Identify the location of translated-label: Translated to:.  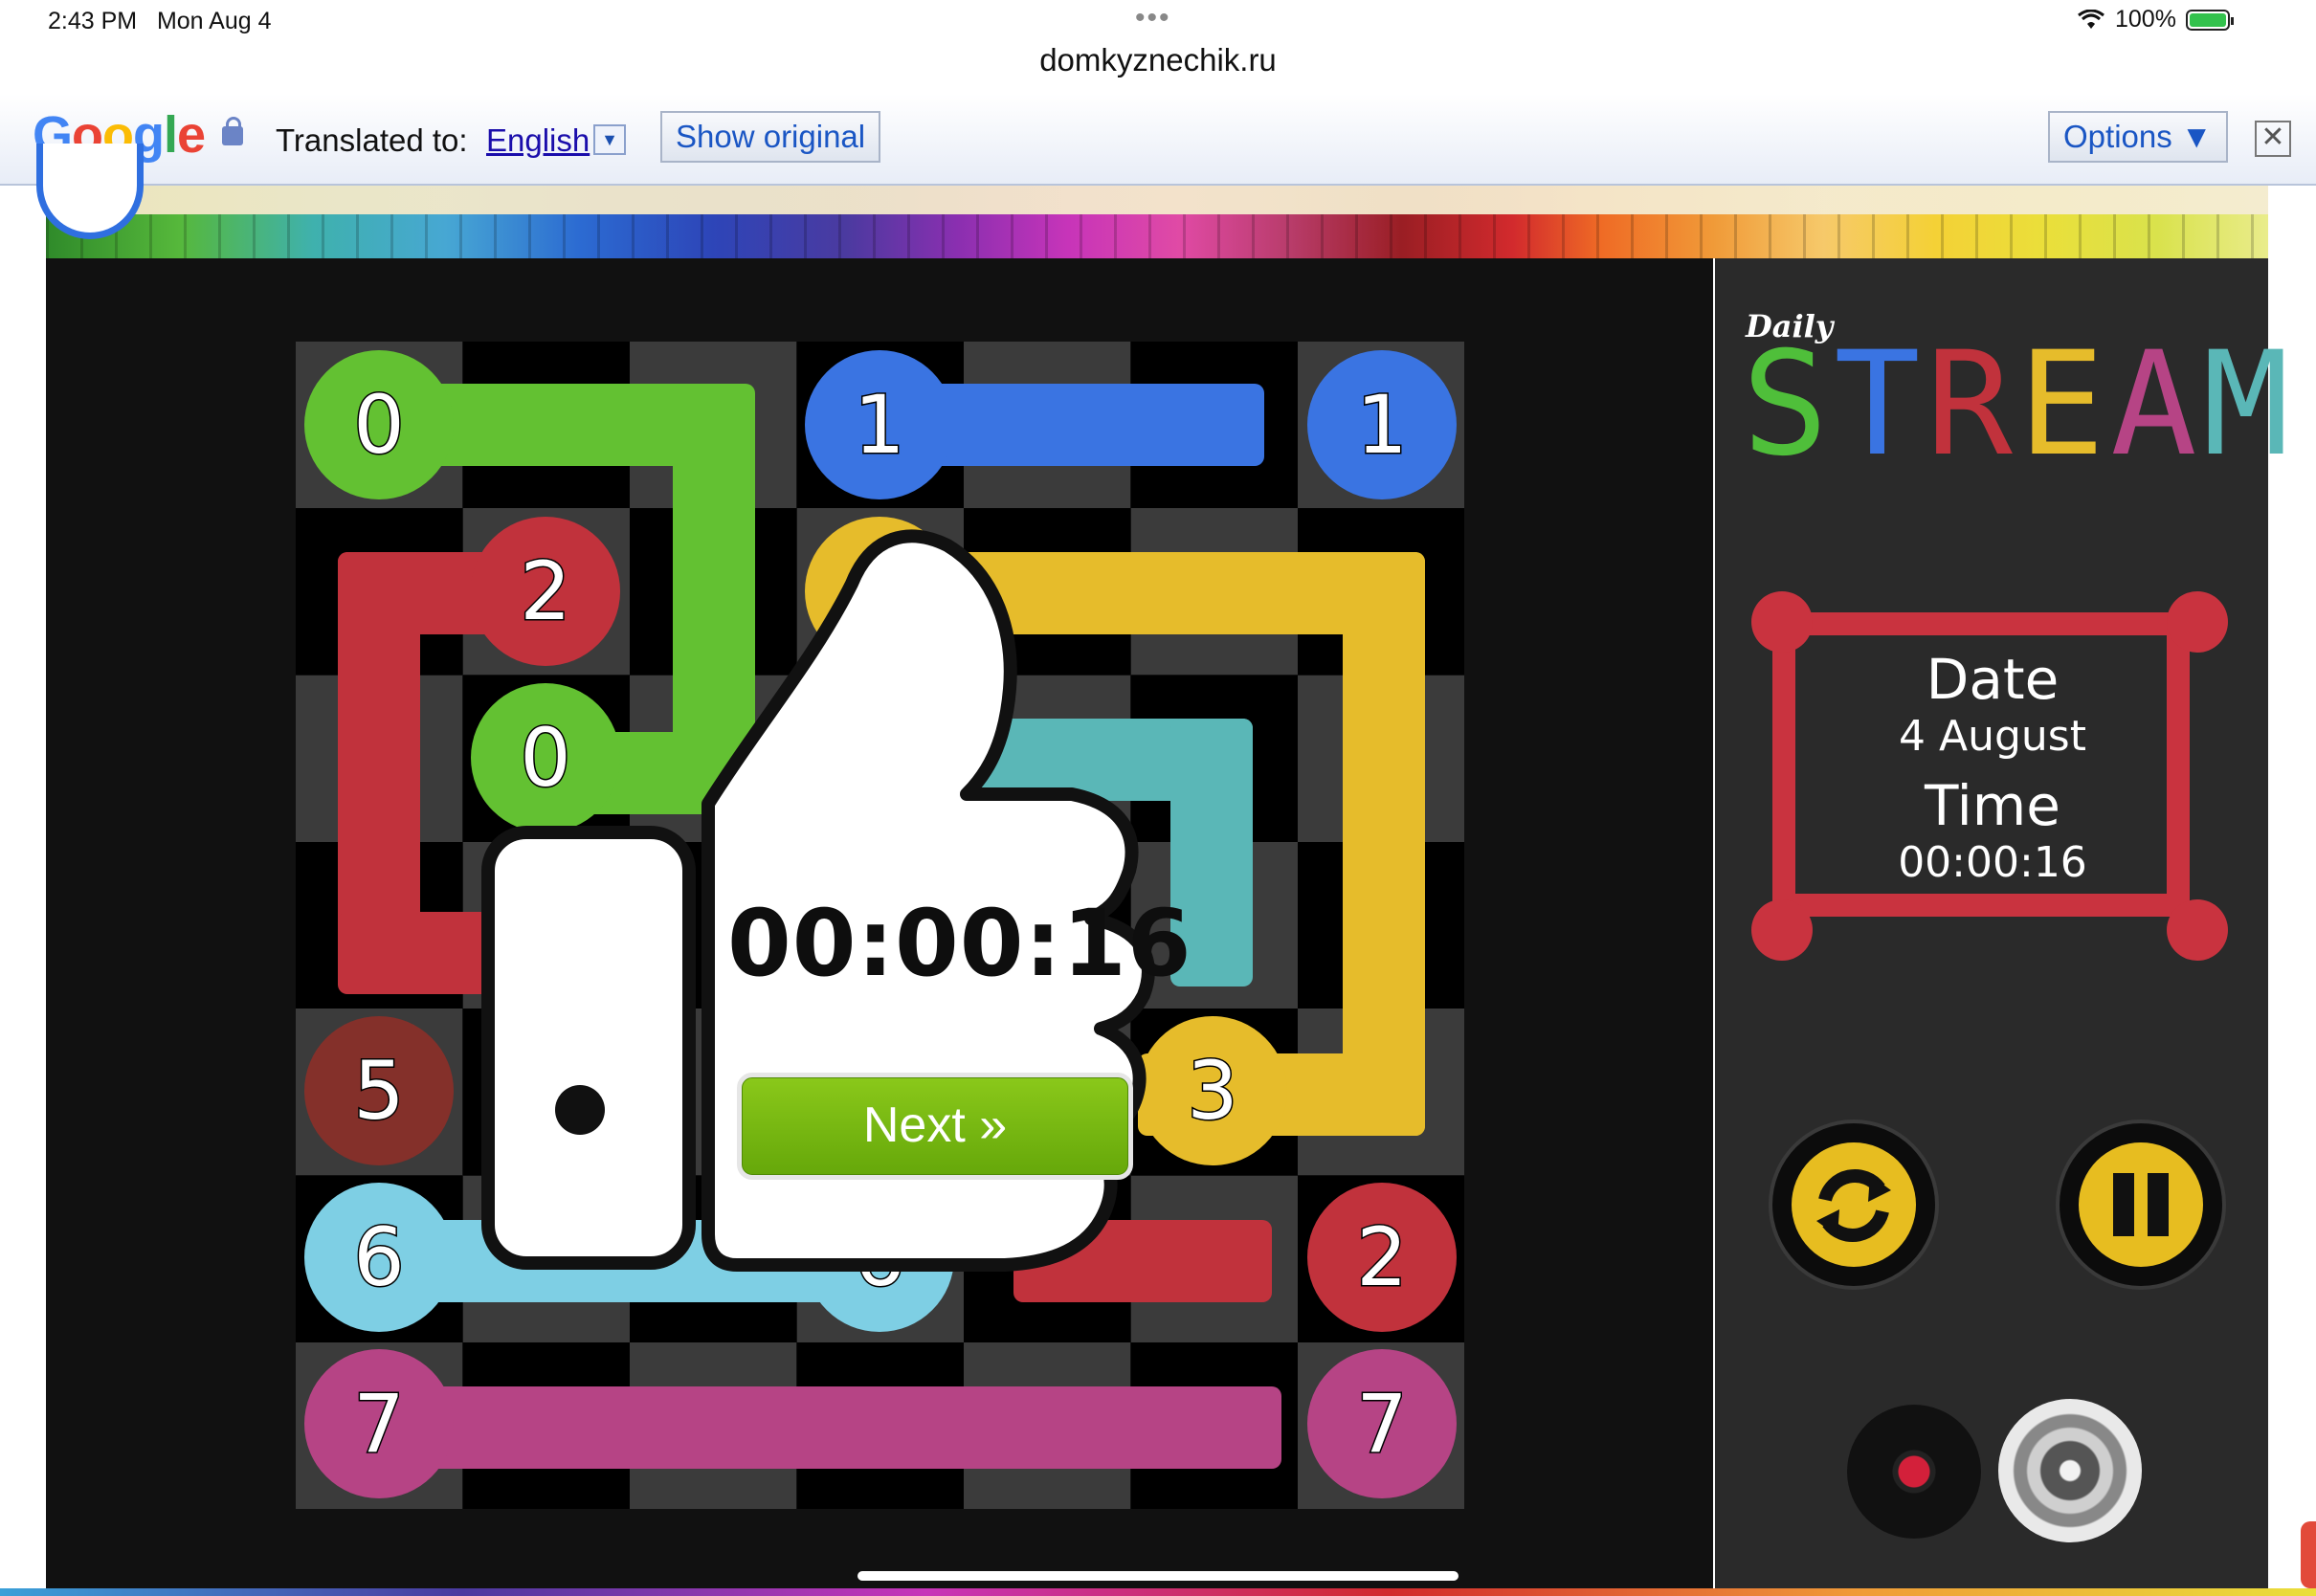
(372, 140).